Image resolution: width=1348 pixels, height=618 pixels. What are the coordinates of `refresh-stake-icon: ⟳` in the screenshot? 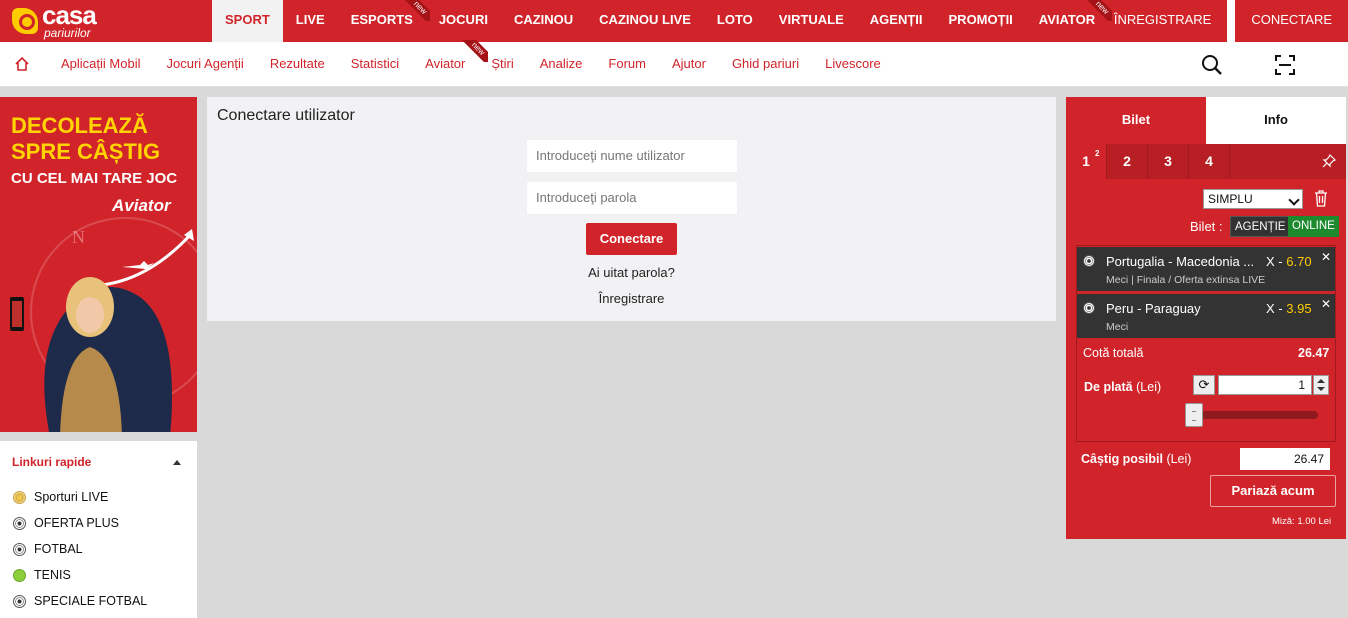 It's located at (1204, 385).